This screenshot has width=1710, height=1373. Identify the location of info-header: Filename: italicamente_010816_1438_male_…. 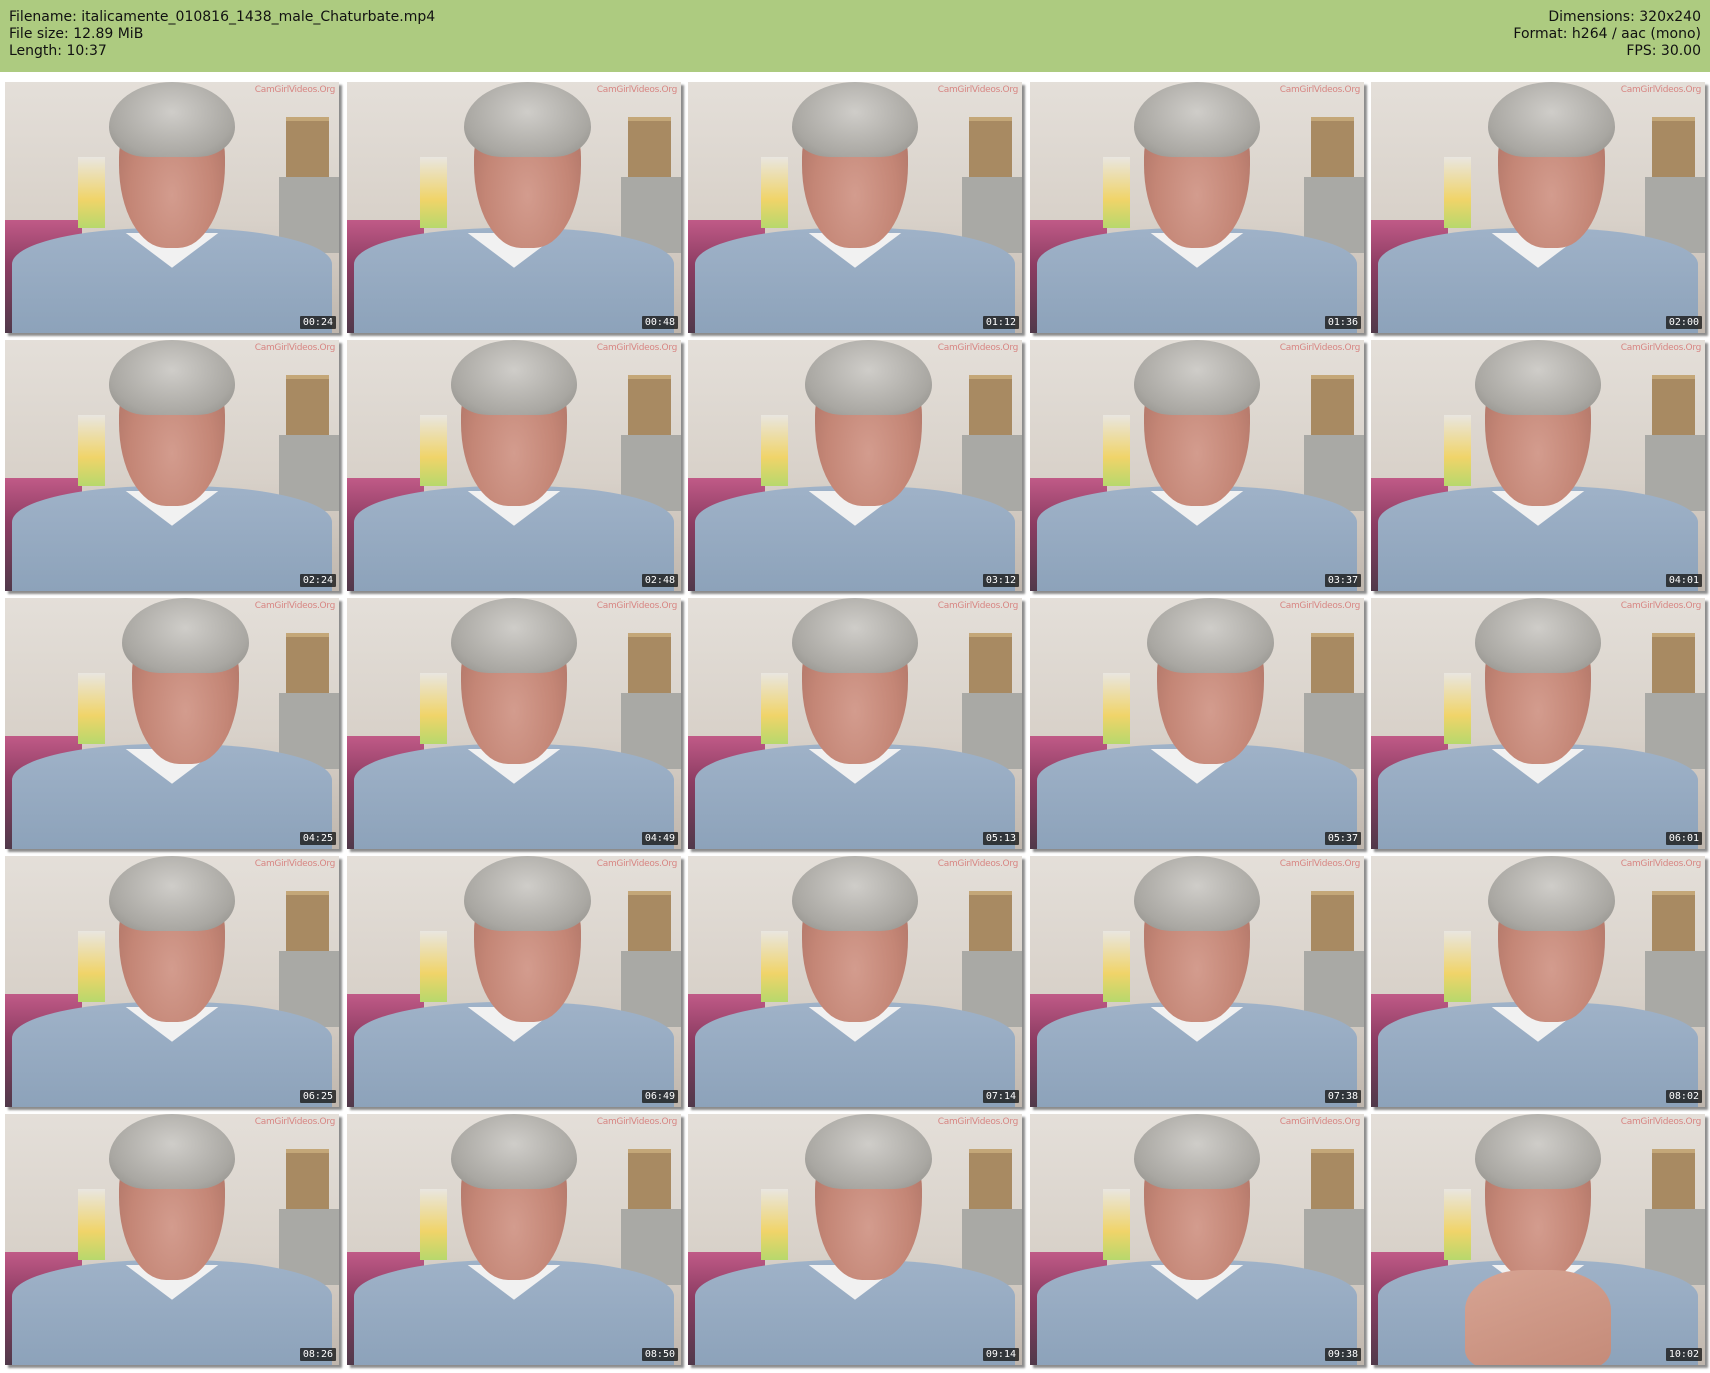
(855, 36).